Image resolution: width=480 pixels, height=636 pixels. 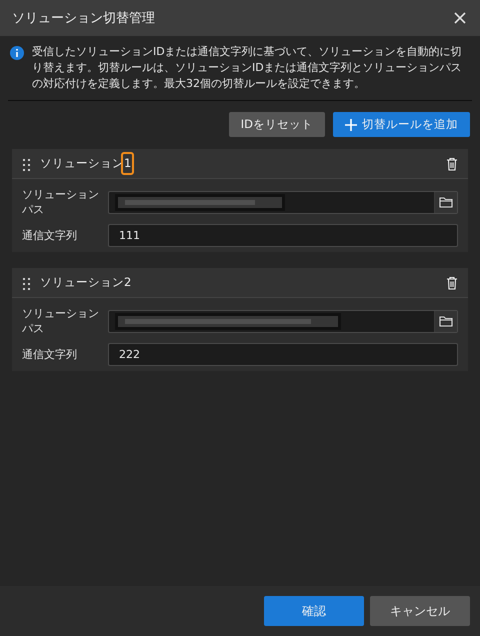 What do you see at coordinates (247, 68) in the screenshot?
I see `info-text: 受信したソリューションIDまたは通信文字列に基づいて、ソリューションを自動的に切り替えます。切替ルールは、ソリューションIDまたは通信文字列とソリューションパスの対応付けを定義します。最大32個の切替ルールを設定できます。` at bounding box center [247, 68].